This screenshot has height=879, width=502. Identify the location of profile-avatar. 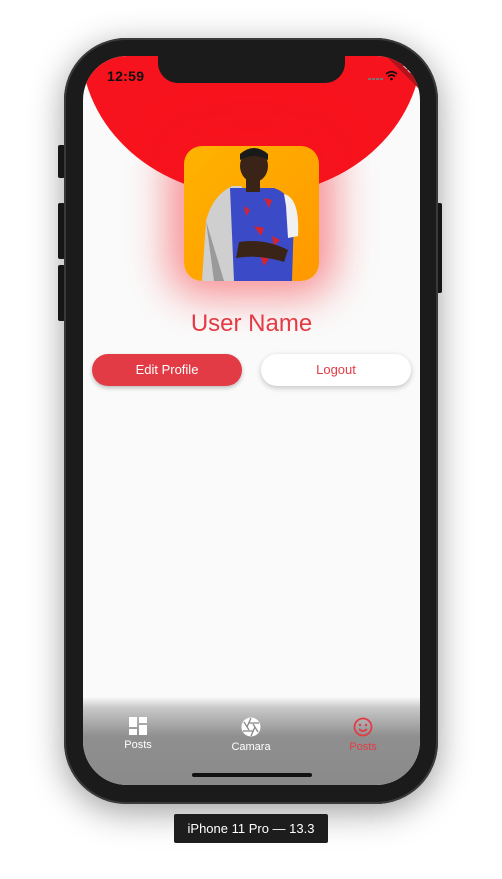
(251, 213).